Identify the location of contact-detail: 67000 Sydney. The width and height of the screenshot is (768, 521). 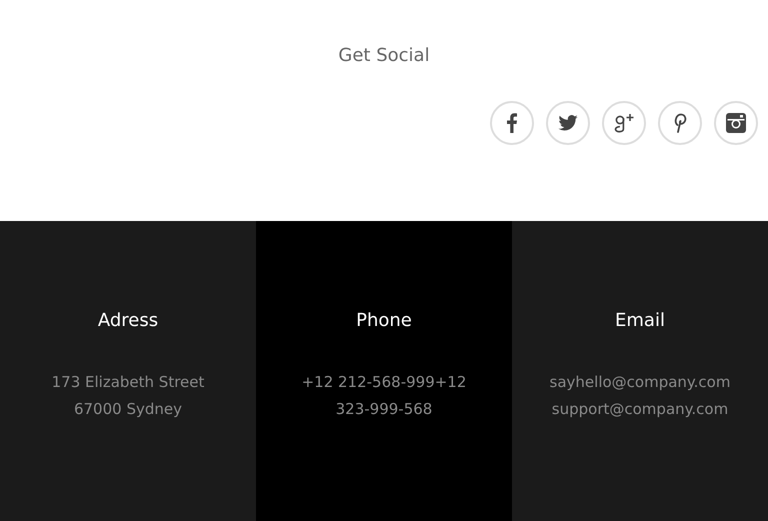
(128, 409).